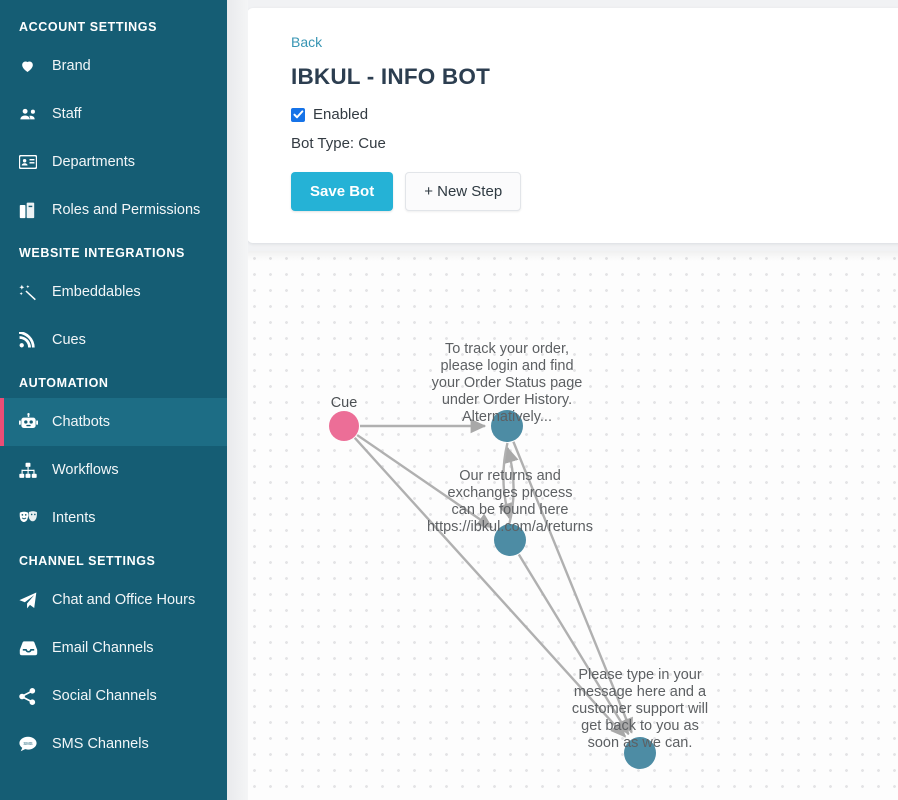 The height and width of the screenshot is (800, 898). I want to click on graph-node-label: Cue, so click(344, 403).